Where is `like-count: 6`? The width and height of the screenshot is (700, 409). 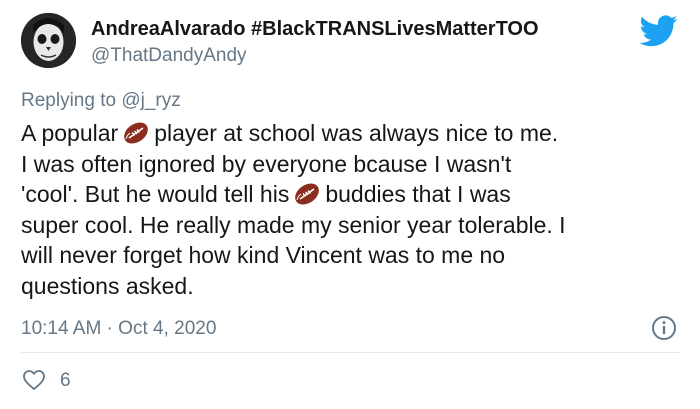 like-count: 6 is located at coordinates (65, 380).